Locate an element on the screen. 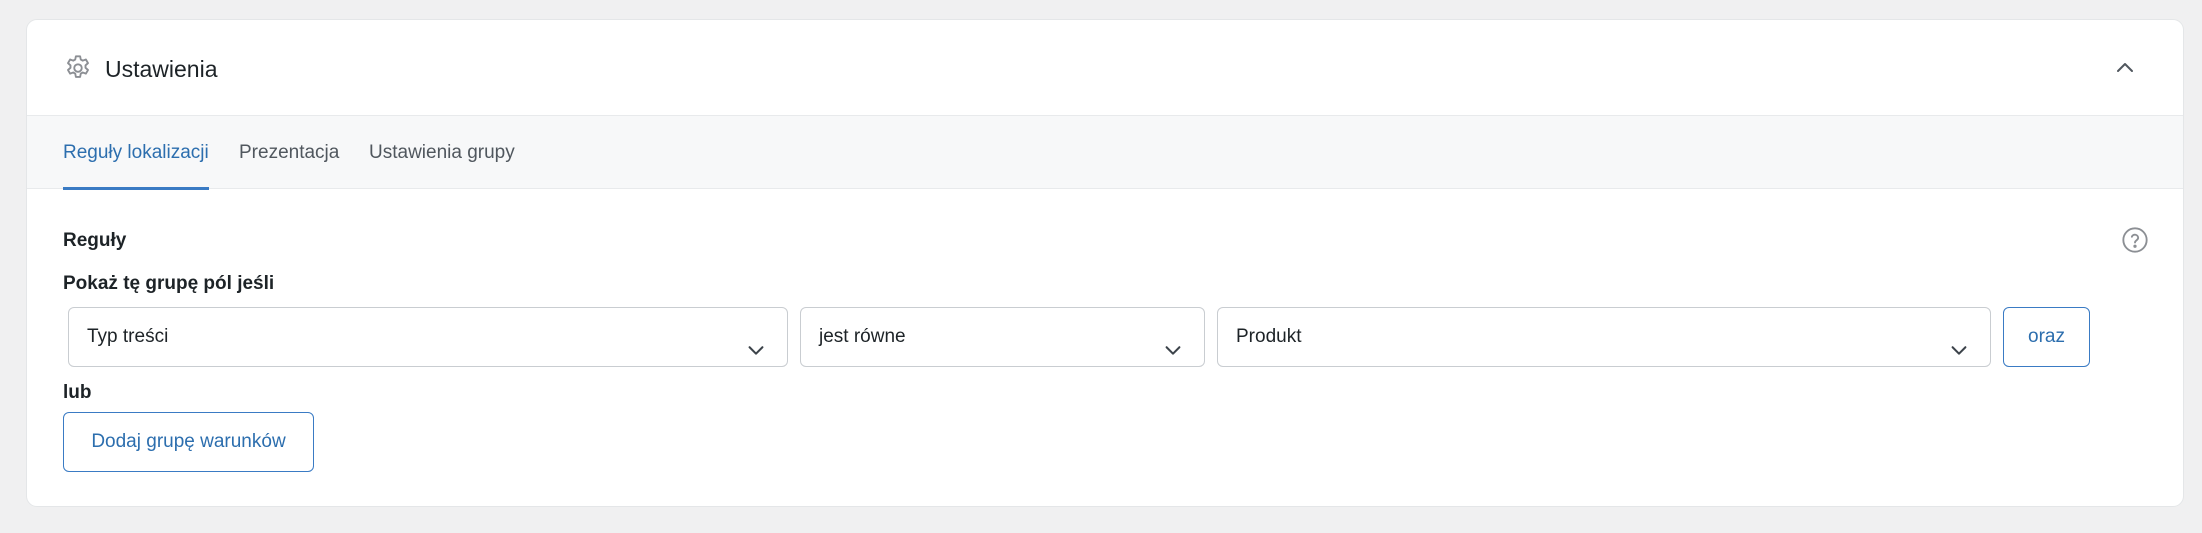 The image size is (2202, 533). panel-title: Ustawienia is located at coordinates (161, 69).